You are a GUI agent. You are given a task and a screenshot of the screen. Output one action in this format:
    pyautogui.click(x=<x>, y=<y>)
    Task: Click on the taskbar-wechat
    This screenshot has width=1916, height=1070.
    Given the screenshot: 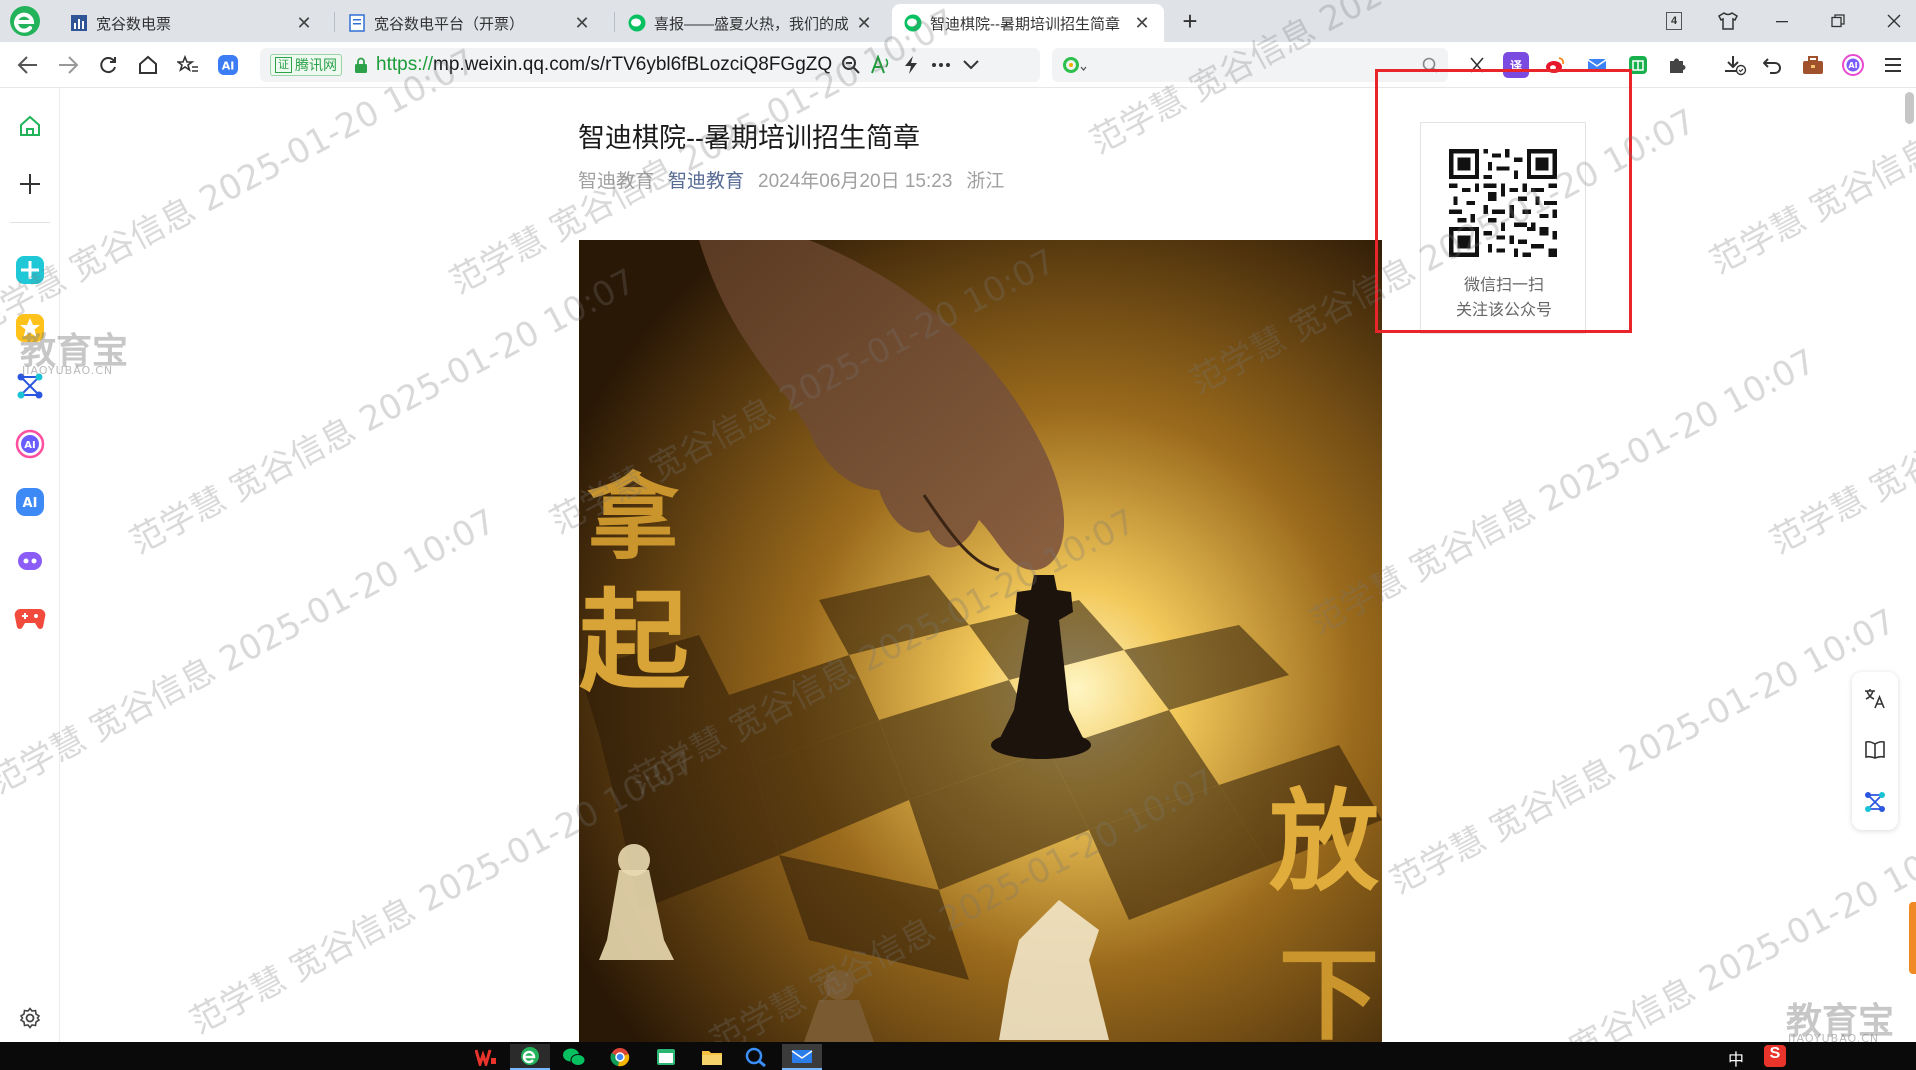 What is the action you would take?
    pyautogui.click(x=574, y=1057)
    